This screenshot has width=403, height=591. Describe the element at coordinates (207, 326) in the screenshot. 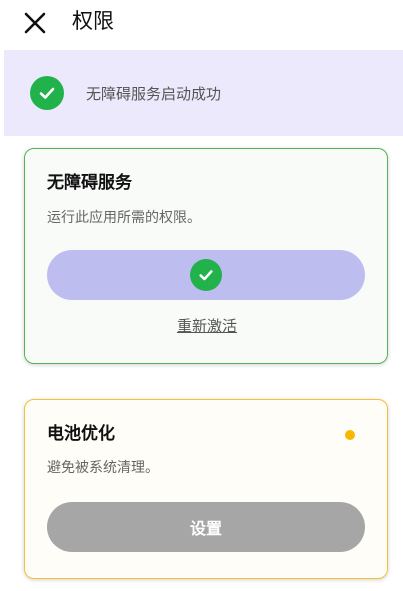

I see `reactivate-link: 重新激活` at that location.